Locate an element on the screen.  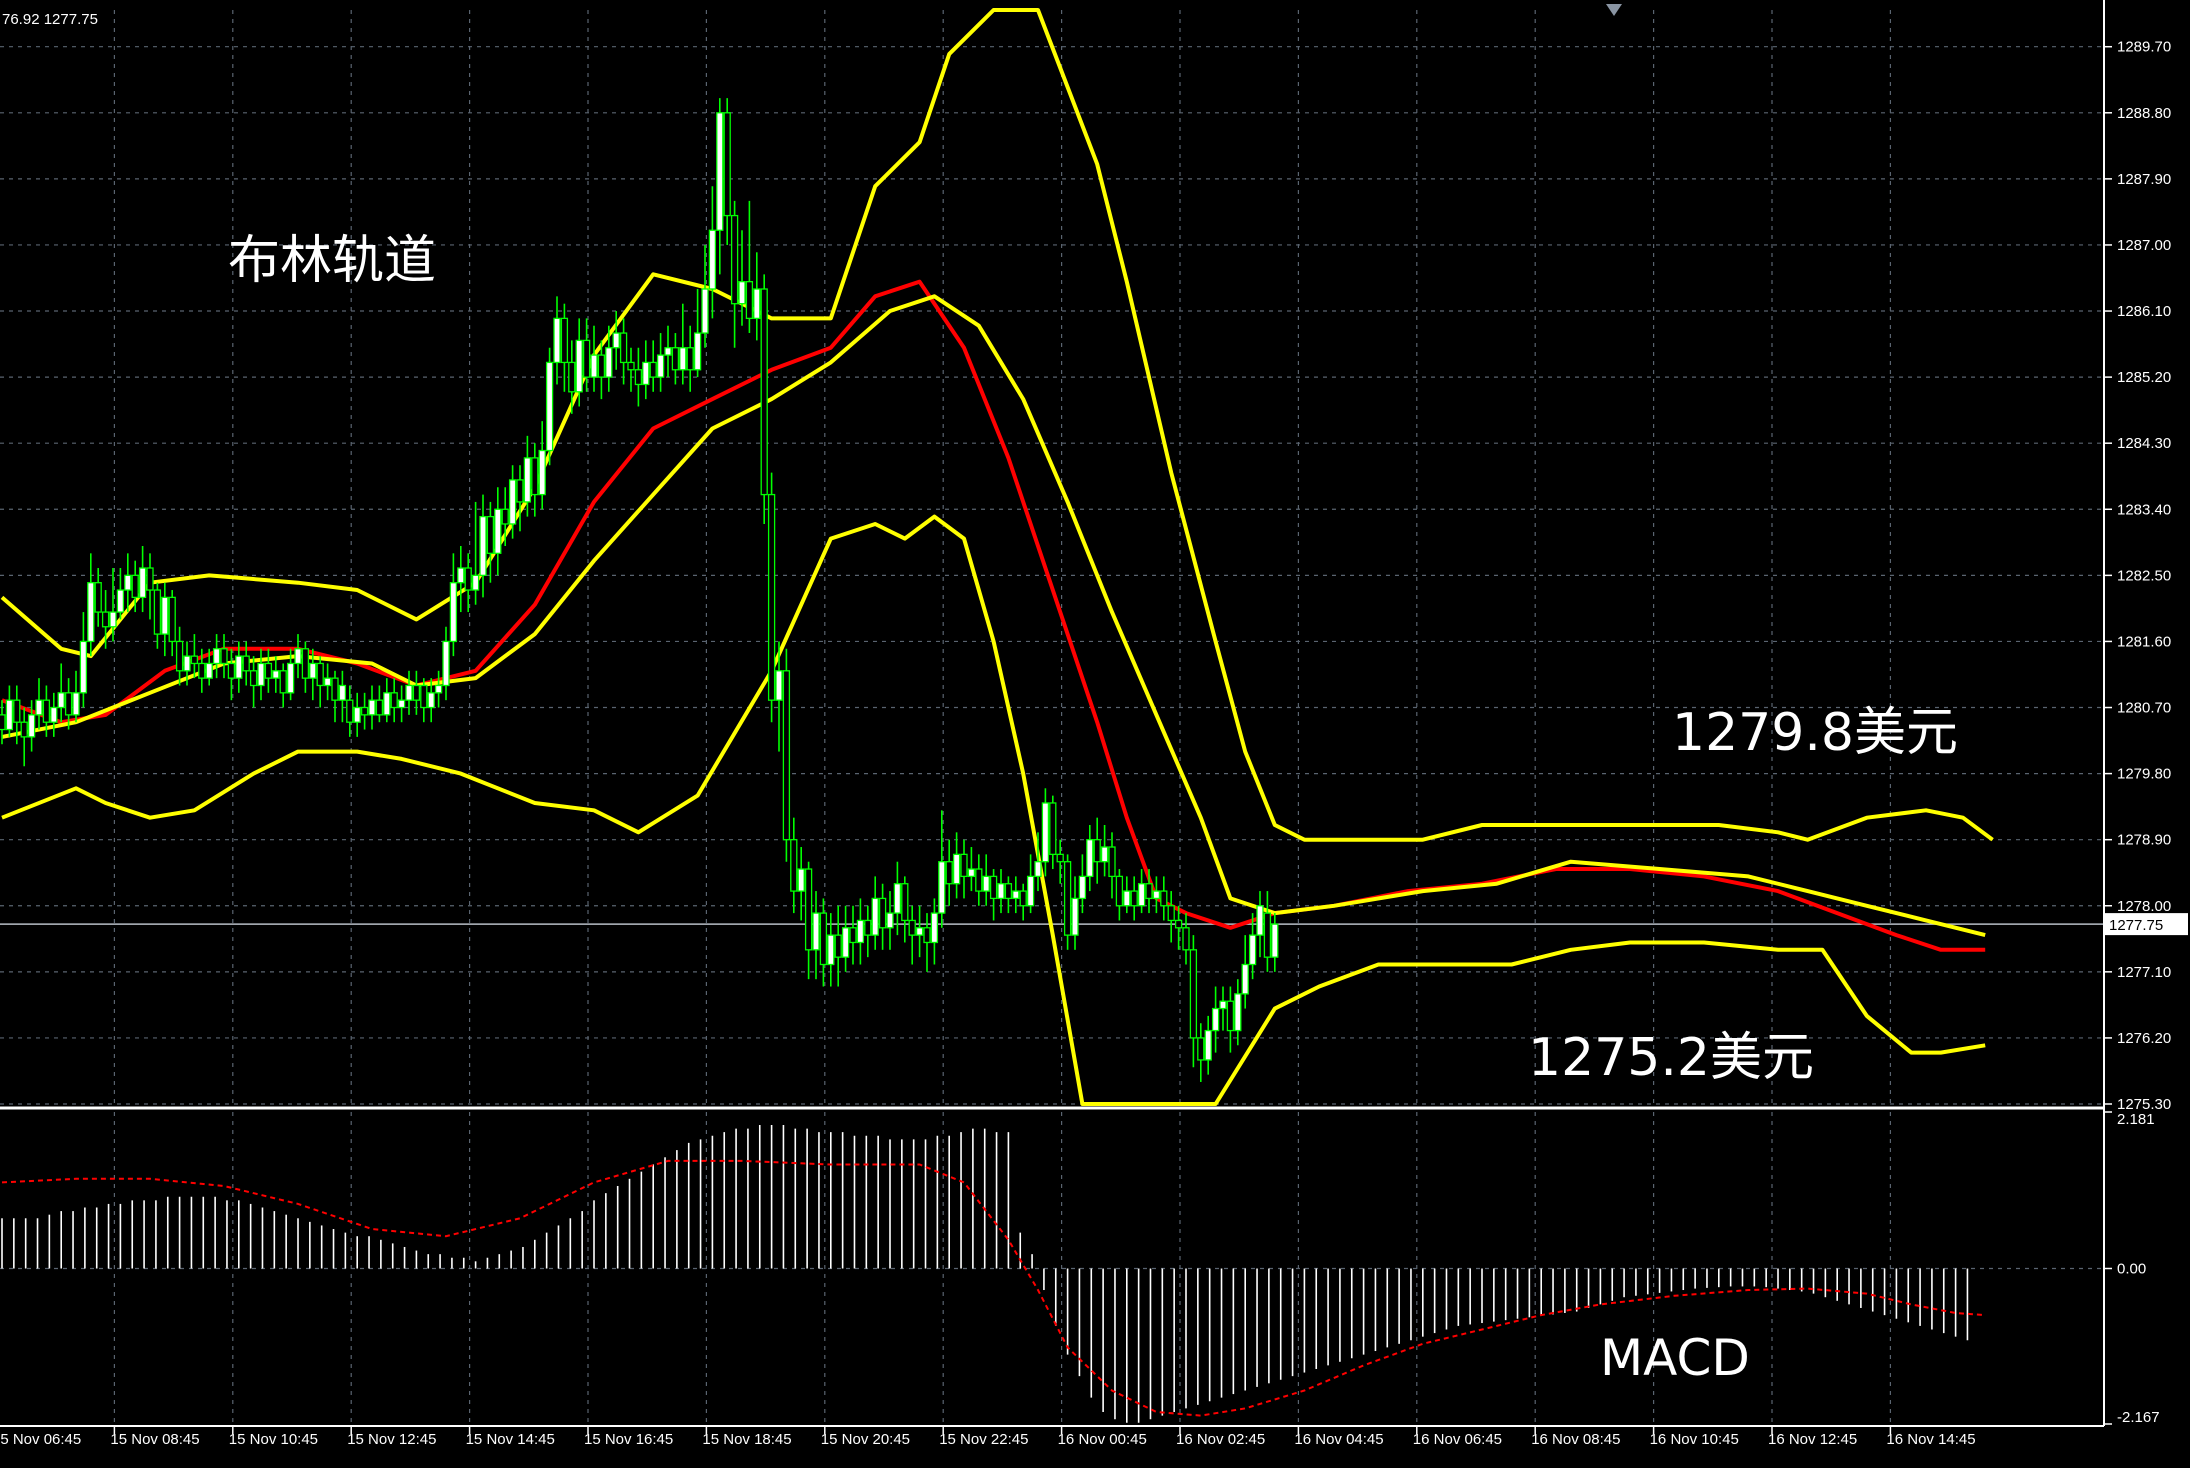
lower-band-annotation: 1275.2美元 is located at coordinates (1671, 1058).